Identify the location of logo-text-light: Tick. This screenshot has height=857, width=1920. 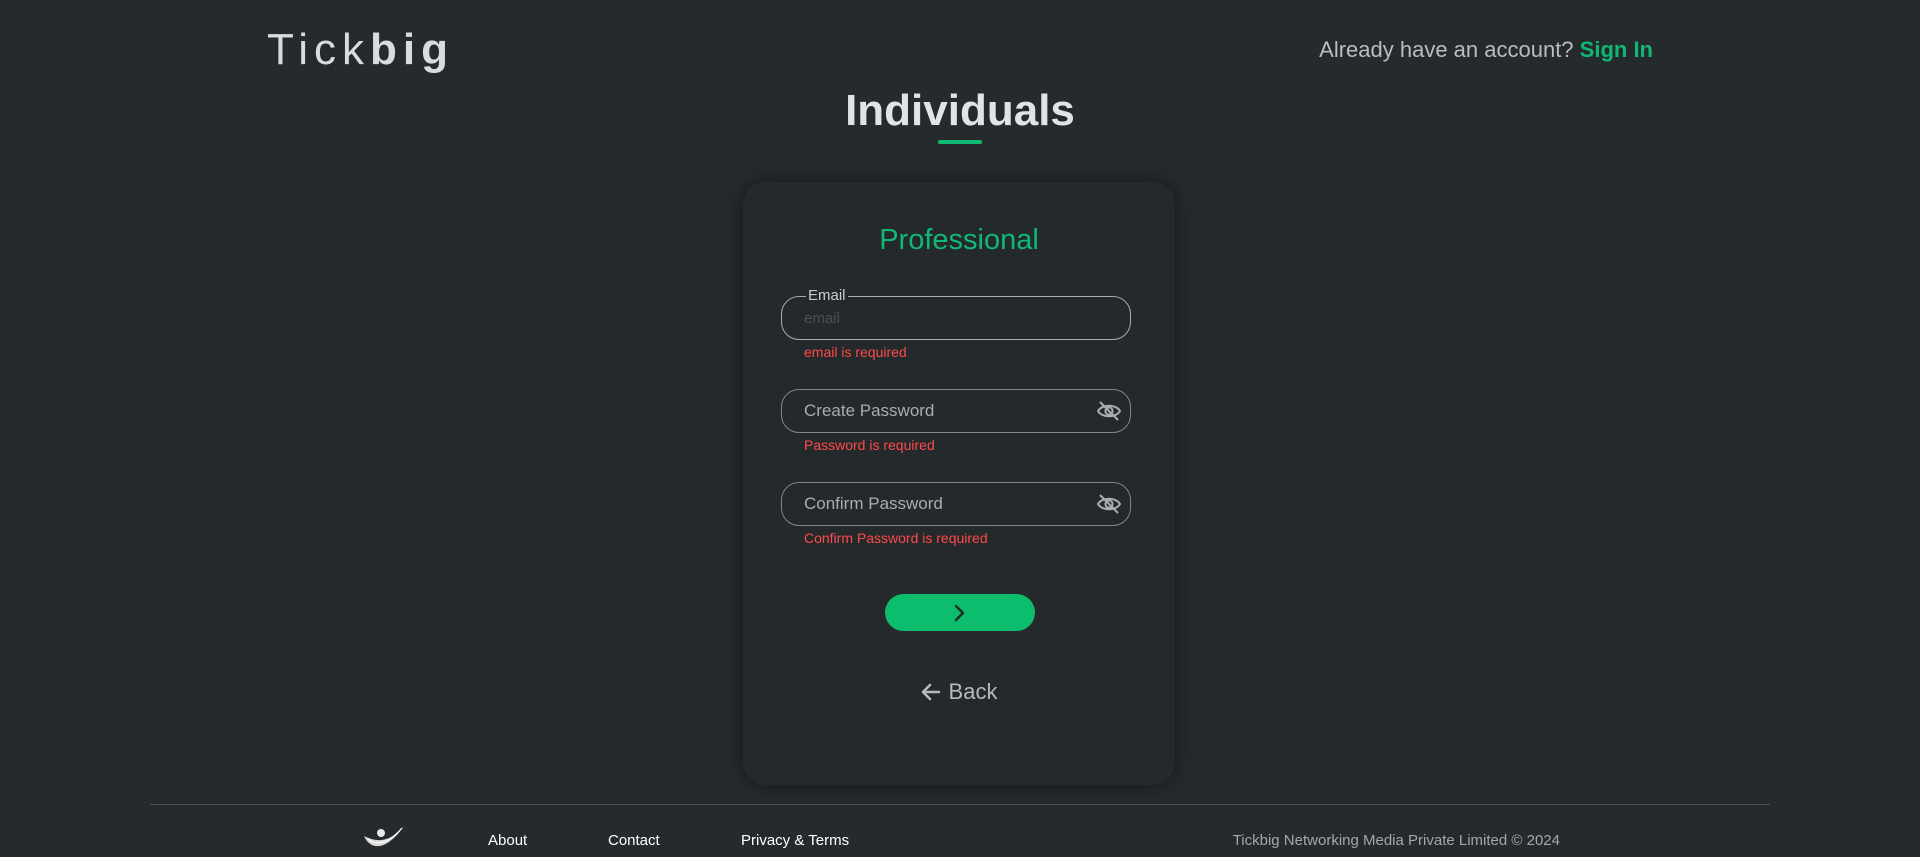
(319, 49).